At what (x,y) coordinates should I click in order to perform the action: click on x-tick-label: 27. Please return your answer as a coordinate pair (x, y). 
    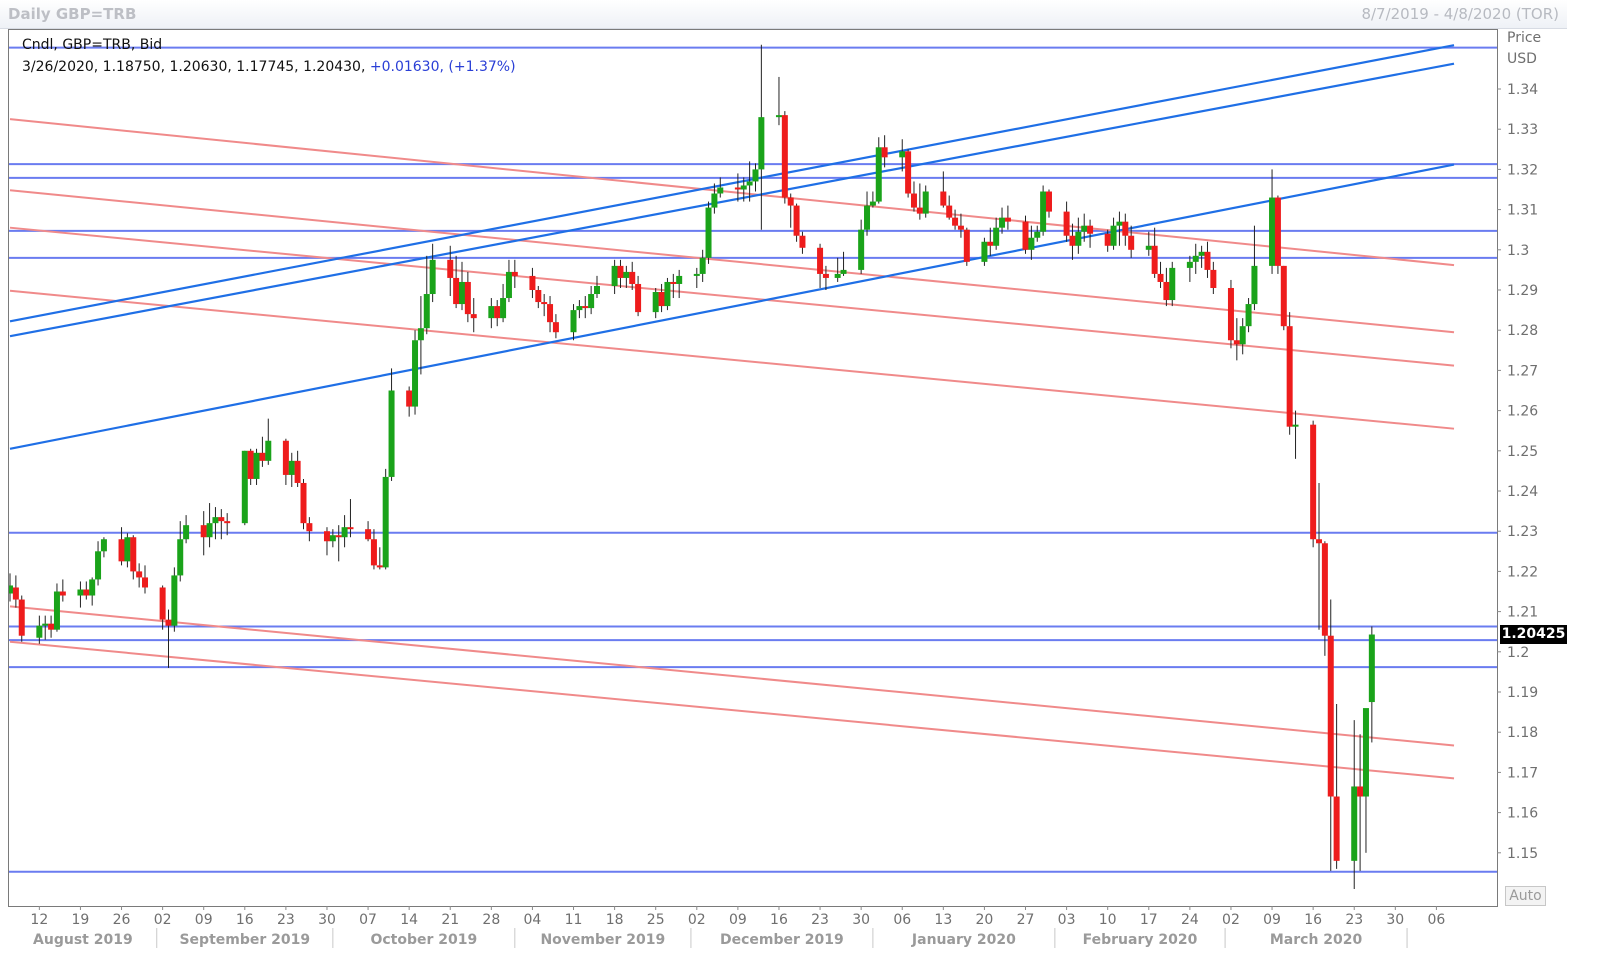
    Looking at the image, I should click on (1026, 920).